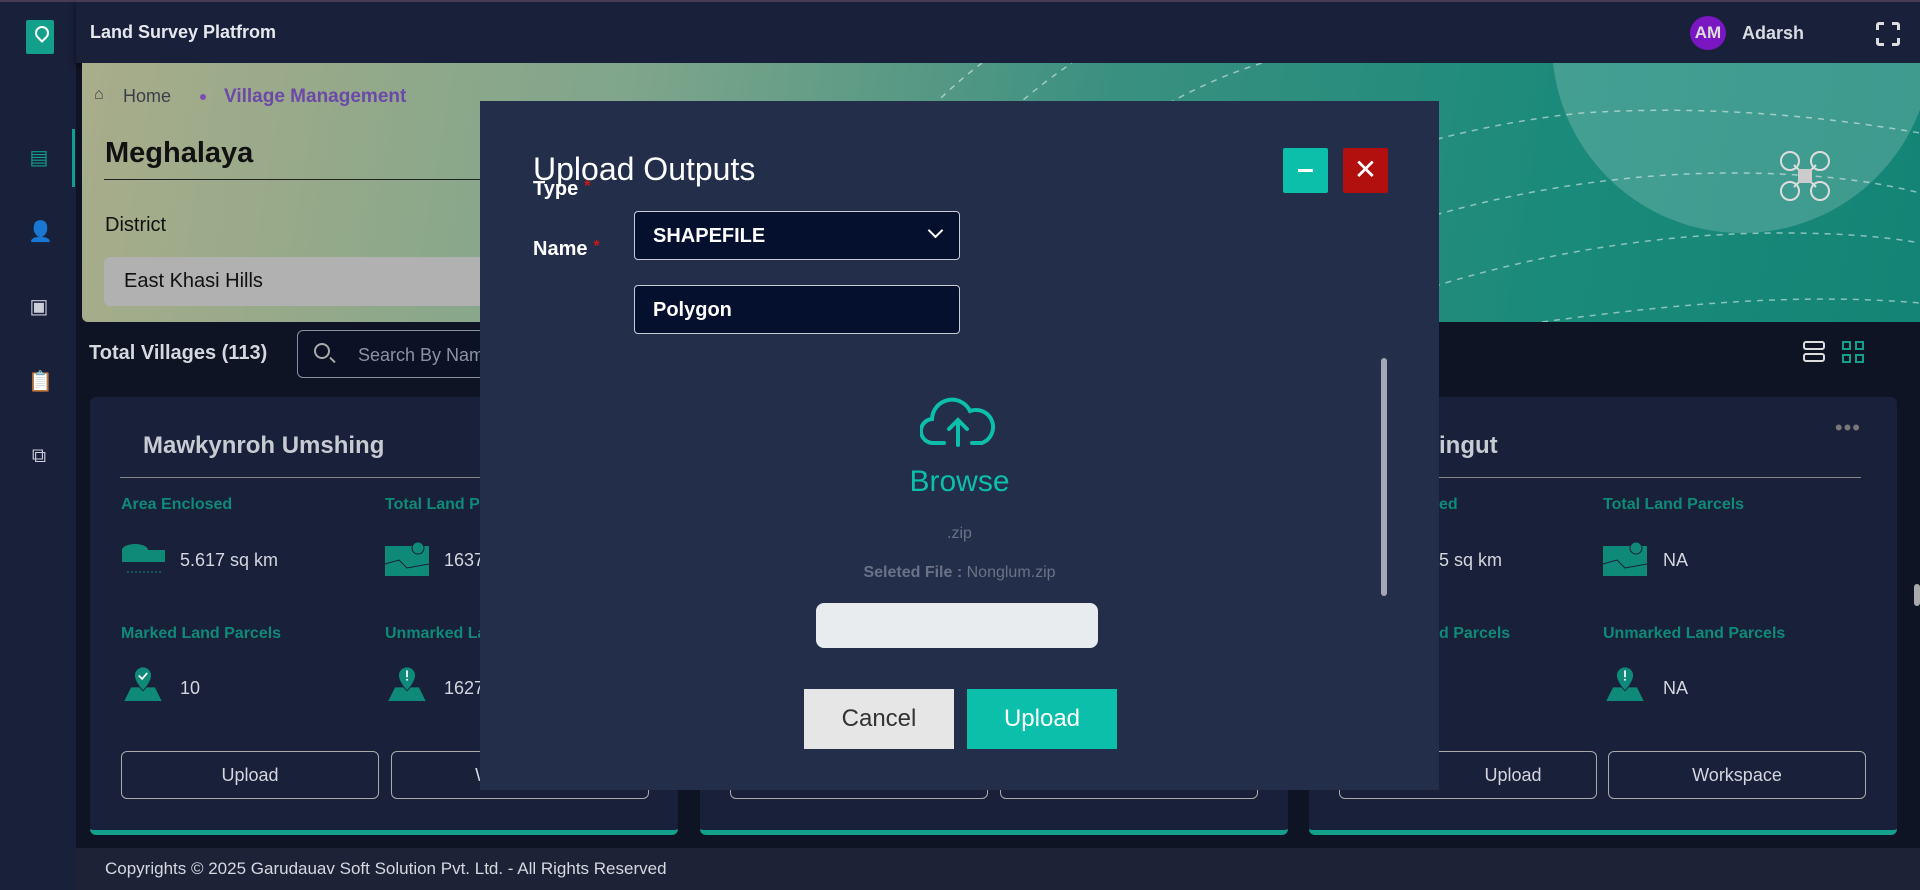  I want to click on search-placeholder: Search By Name, so click(426, 355).